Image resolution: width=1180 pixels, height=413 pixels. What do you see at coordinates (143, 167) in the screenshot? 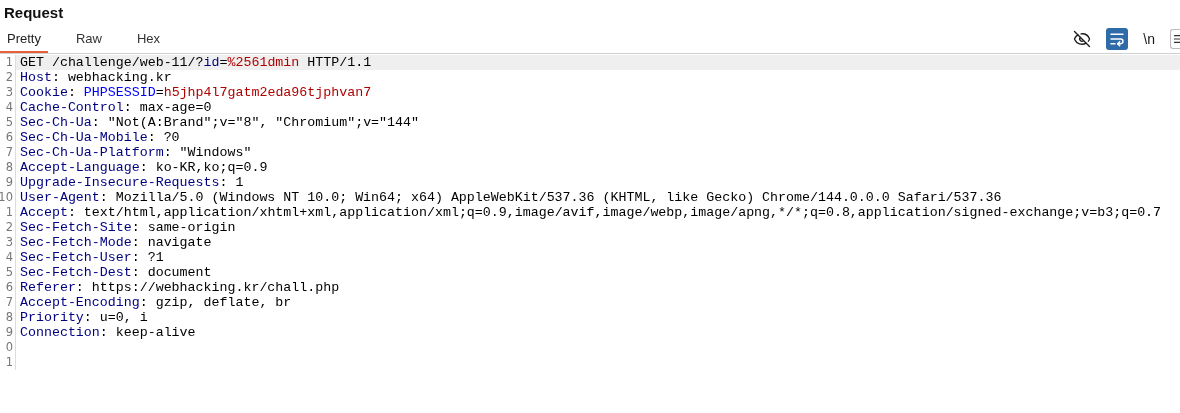
I see `code-line: Accept-Language: ko-KR,ko;q=0.9` at bounding box center [143, 167].